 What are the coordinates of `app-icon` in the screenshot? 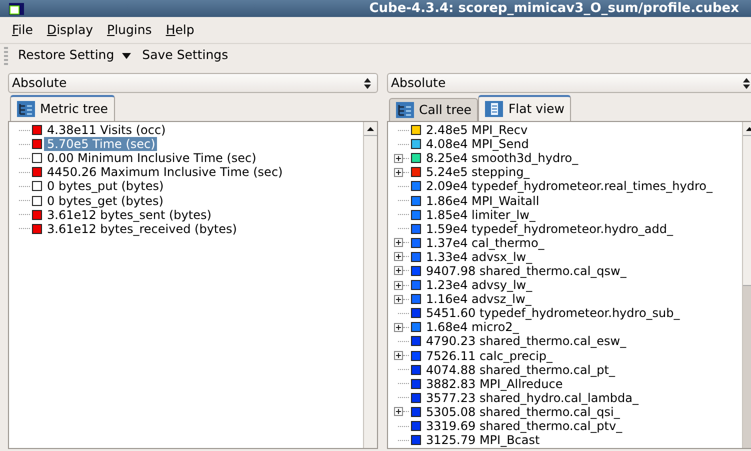 It's located at (16, 8).